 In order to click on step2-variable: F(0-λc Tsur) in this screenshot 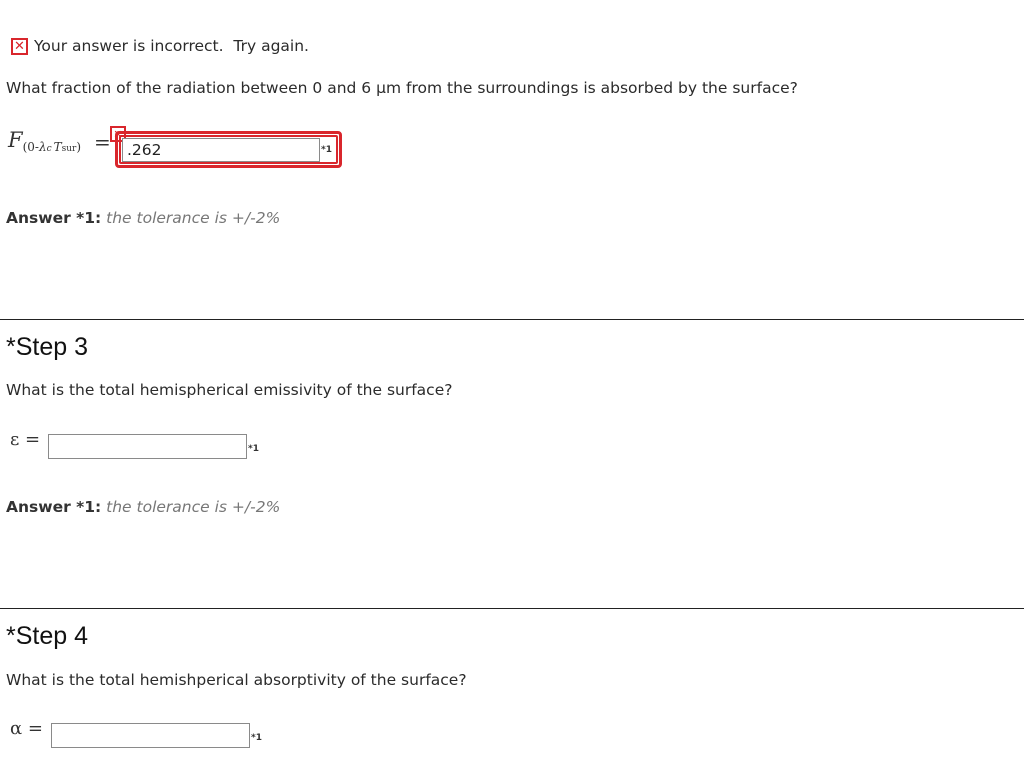, I will do `click(45, 141)`.